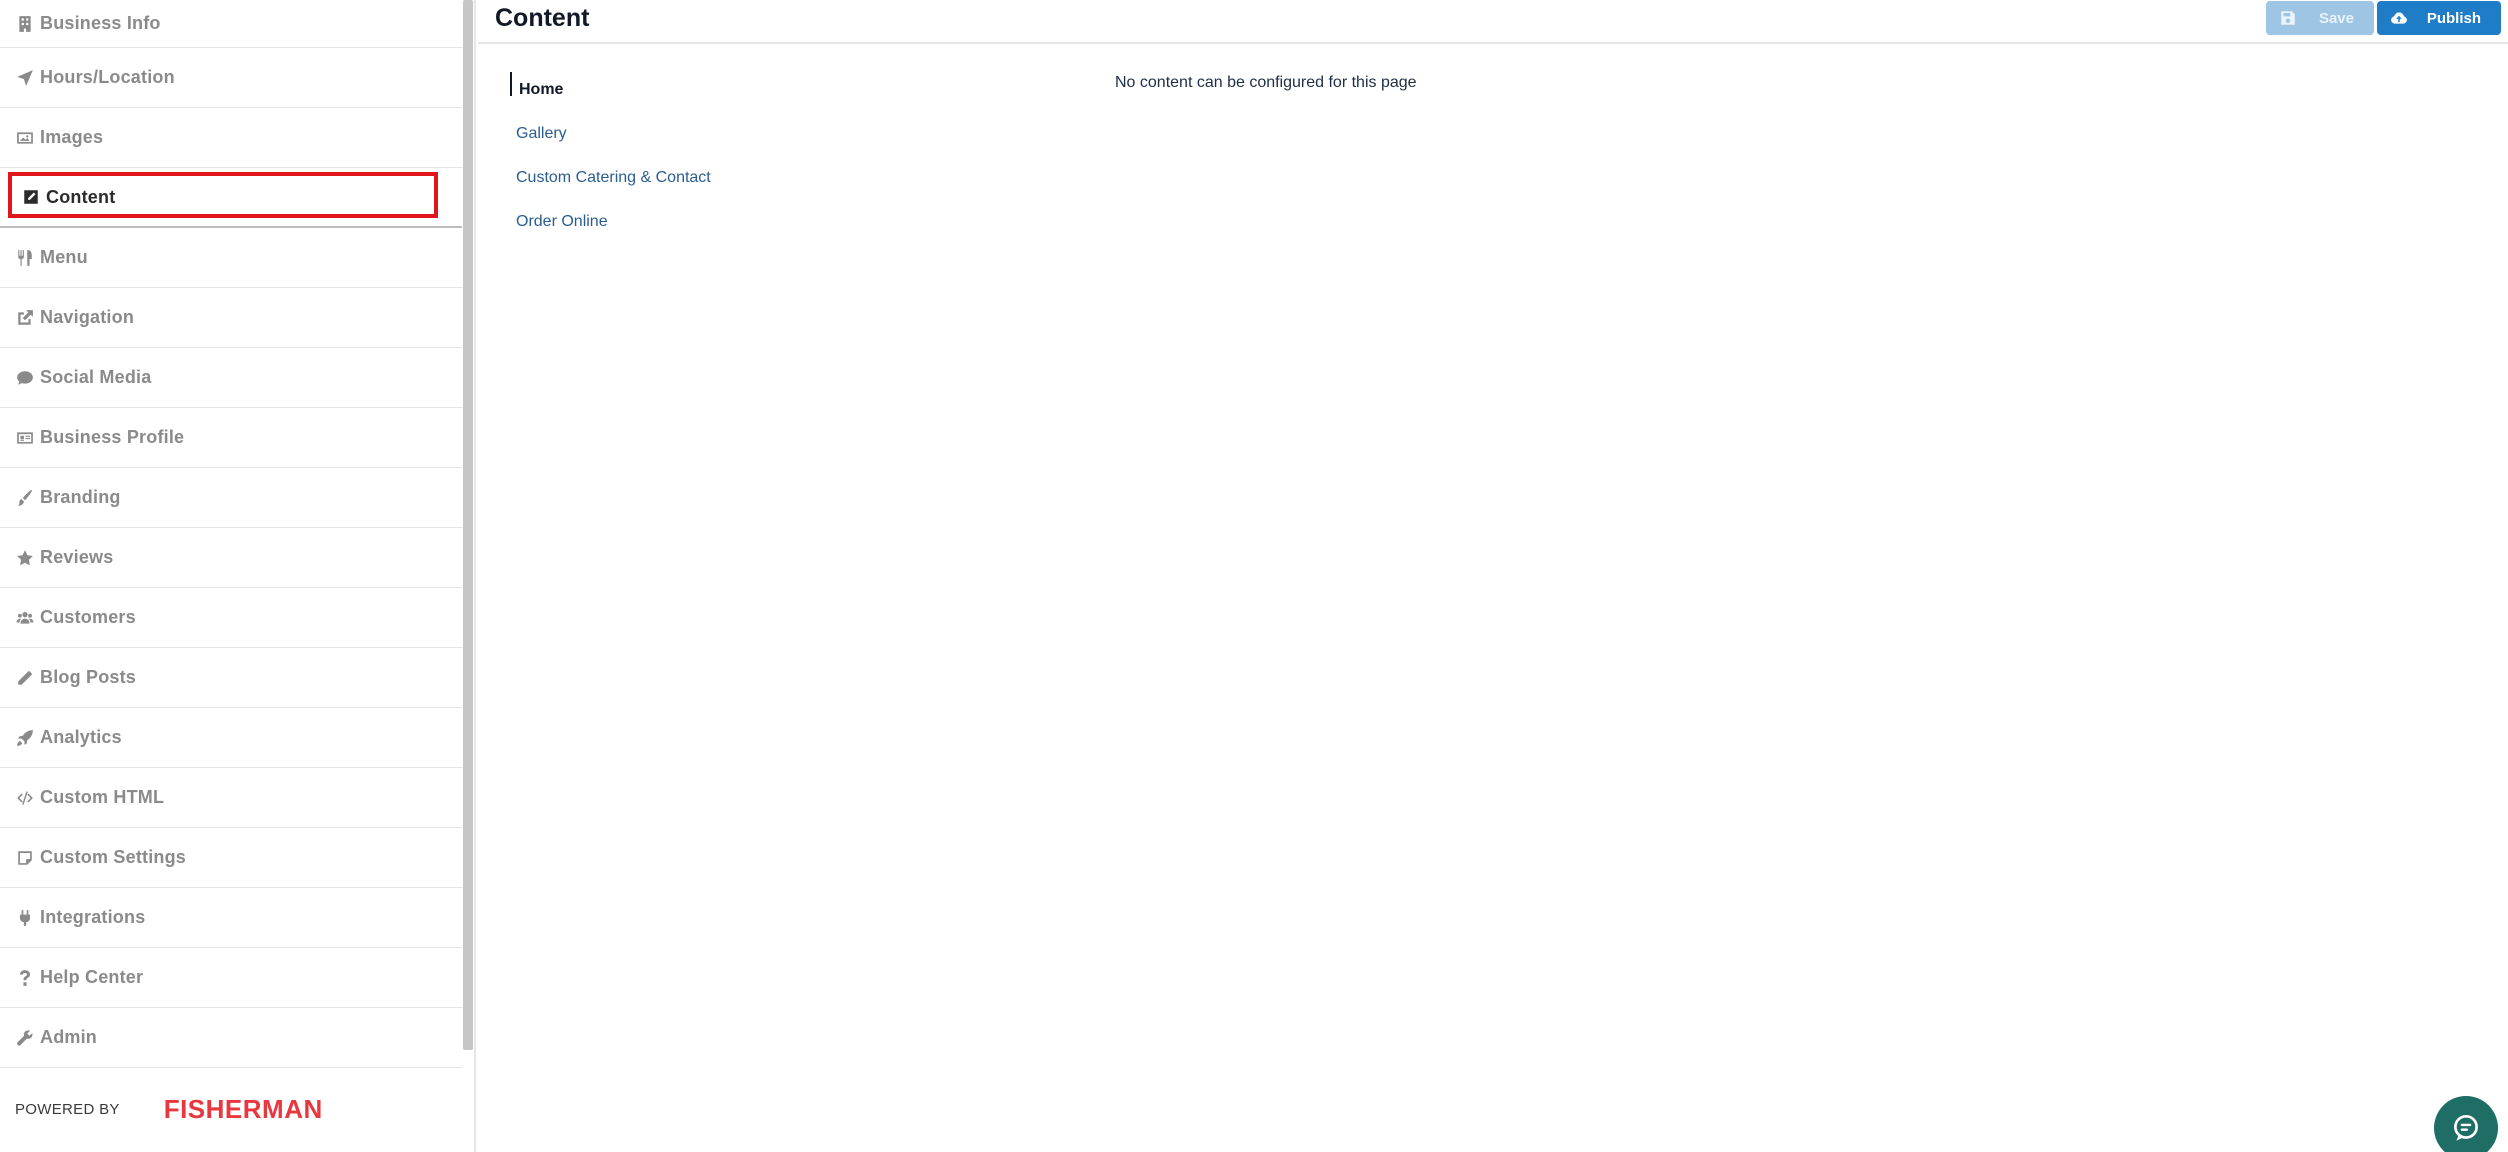 This screenshot has width=2508, height=1152. Describe the element at coordinates (231, 738) in the screenshot. I see `sidebar-item-analytics: Analytics` at that location.